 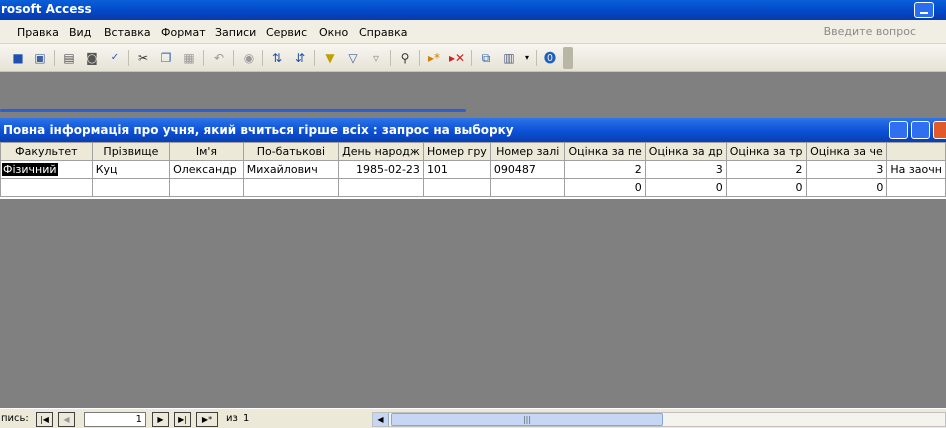 What do you see at coordinates (38, 32) in the screenshot?
I see `menu-edit: Правка` at bounding box center [38, 32].